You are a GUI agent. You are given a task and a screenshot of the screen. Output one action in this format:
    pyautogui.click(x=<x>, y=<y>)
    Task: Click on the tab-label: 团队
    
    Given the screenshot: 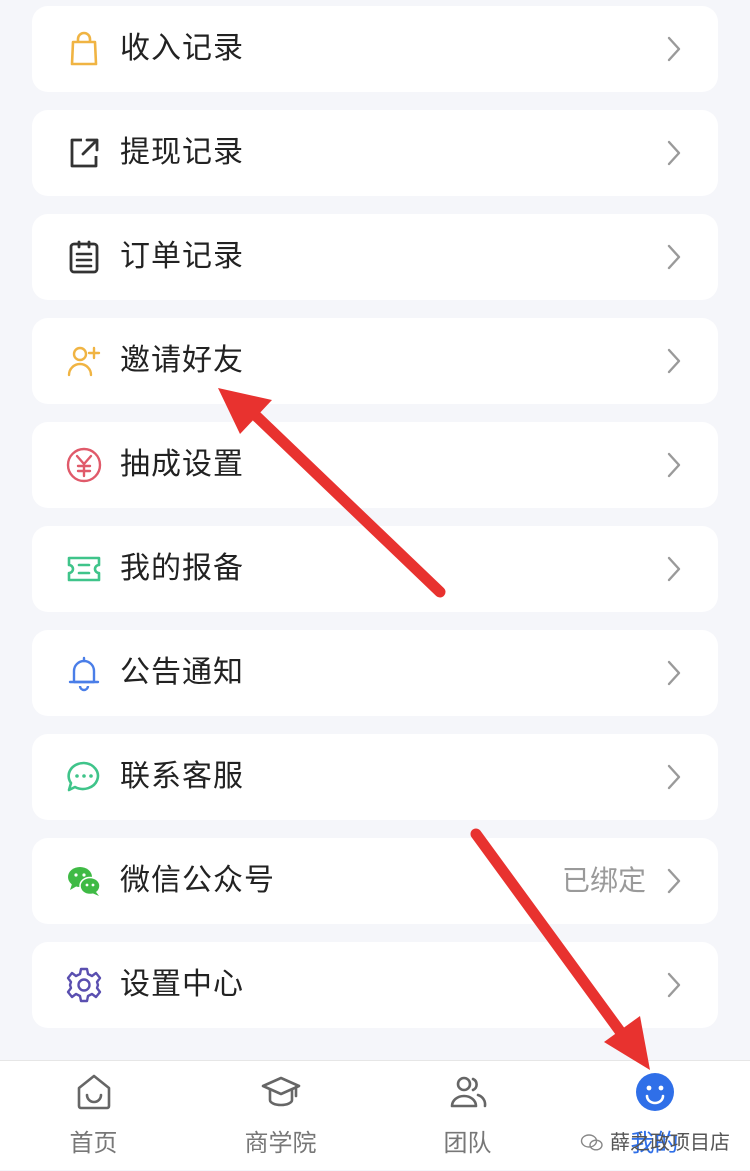 What is the action you would take?
    pyautogui.click(x=467, y=1143)
    